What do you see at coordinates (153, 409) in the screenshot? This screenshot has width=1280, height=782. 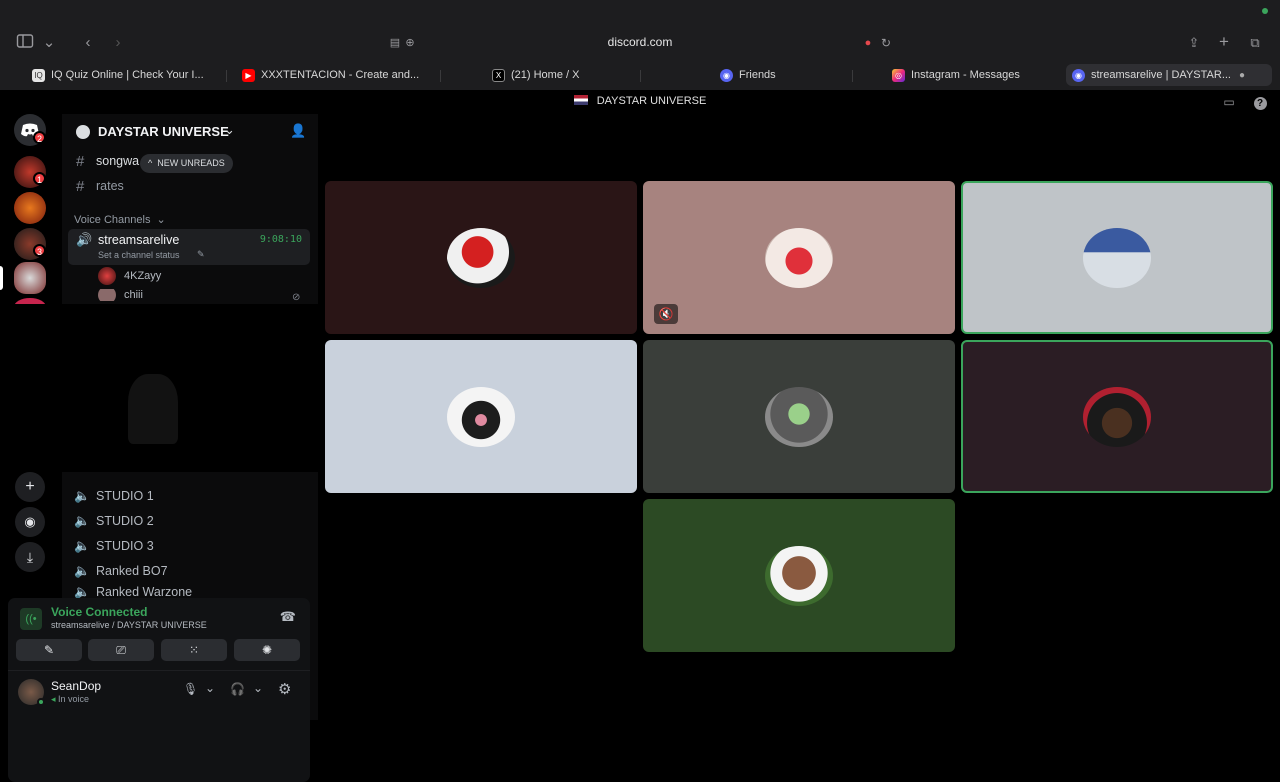 I see `person-silhouette` at bounding box center [153, 409].